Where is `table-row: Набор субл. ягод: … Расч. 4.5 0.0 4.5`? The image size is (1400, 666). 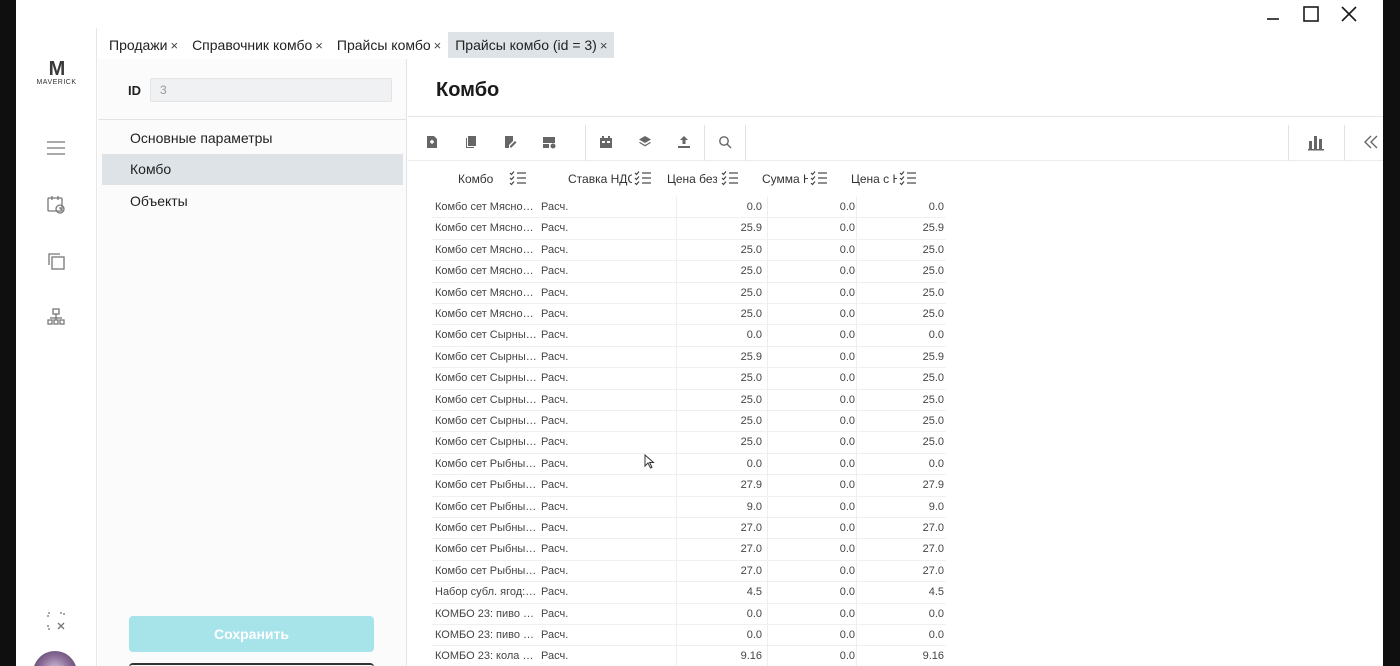 table-row: Набор субл. ягод: … Расч. 4.5 0.0 4.5 is located at coordinates (689, 593).